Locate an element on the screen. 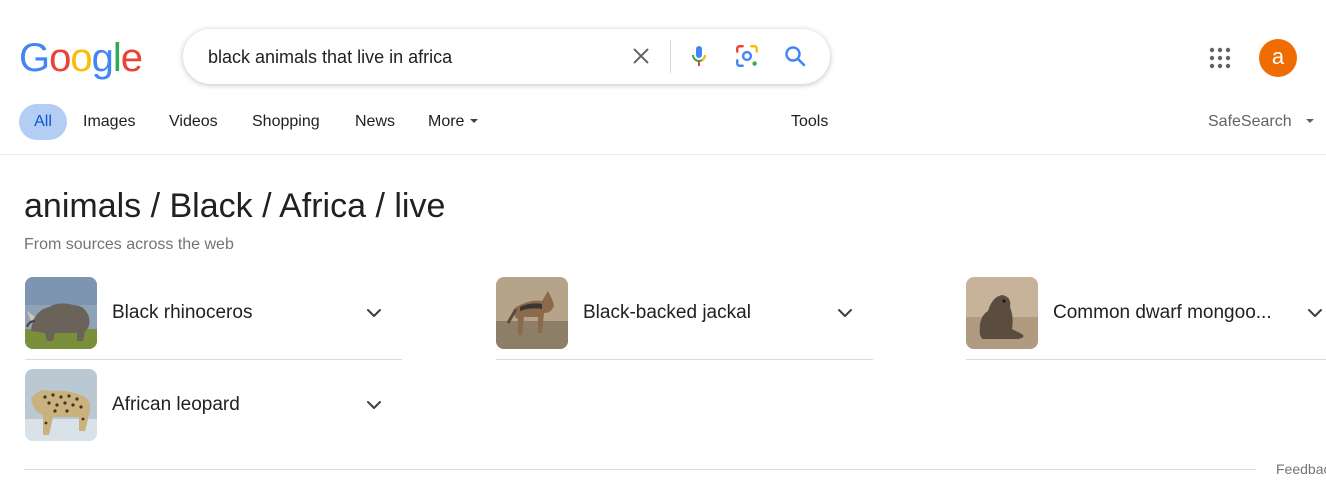  search-input: black animals that live in africa is located at coordinates (330, 57).